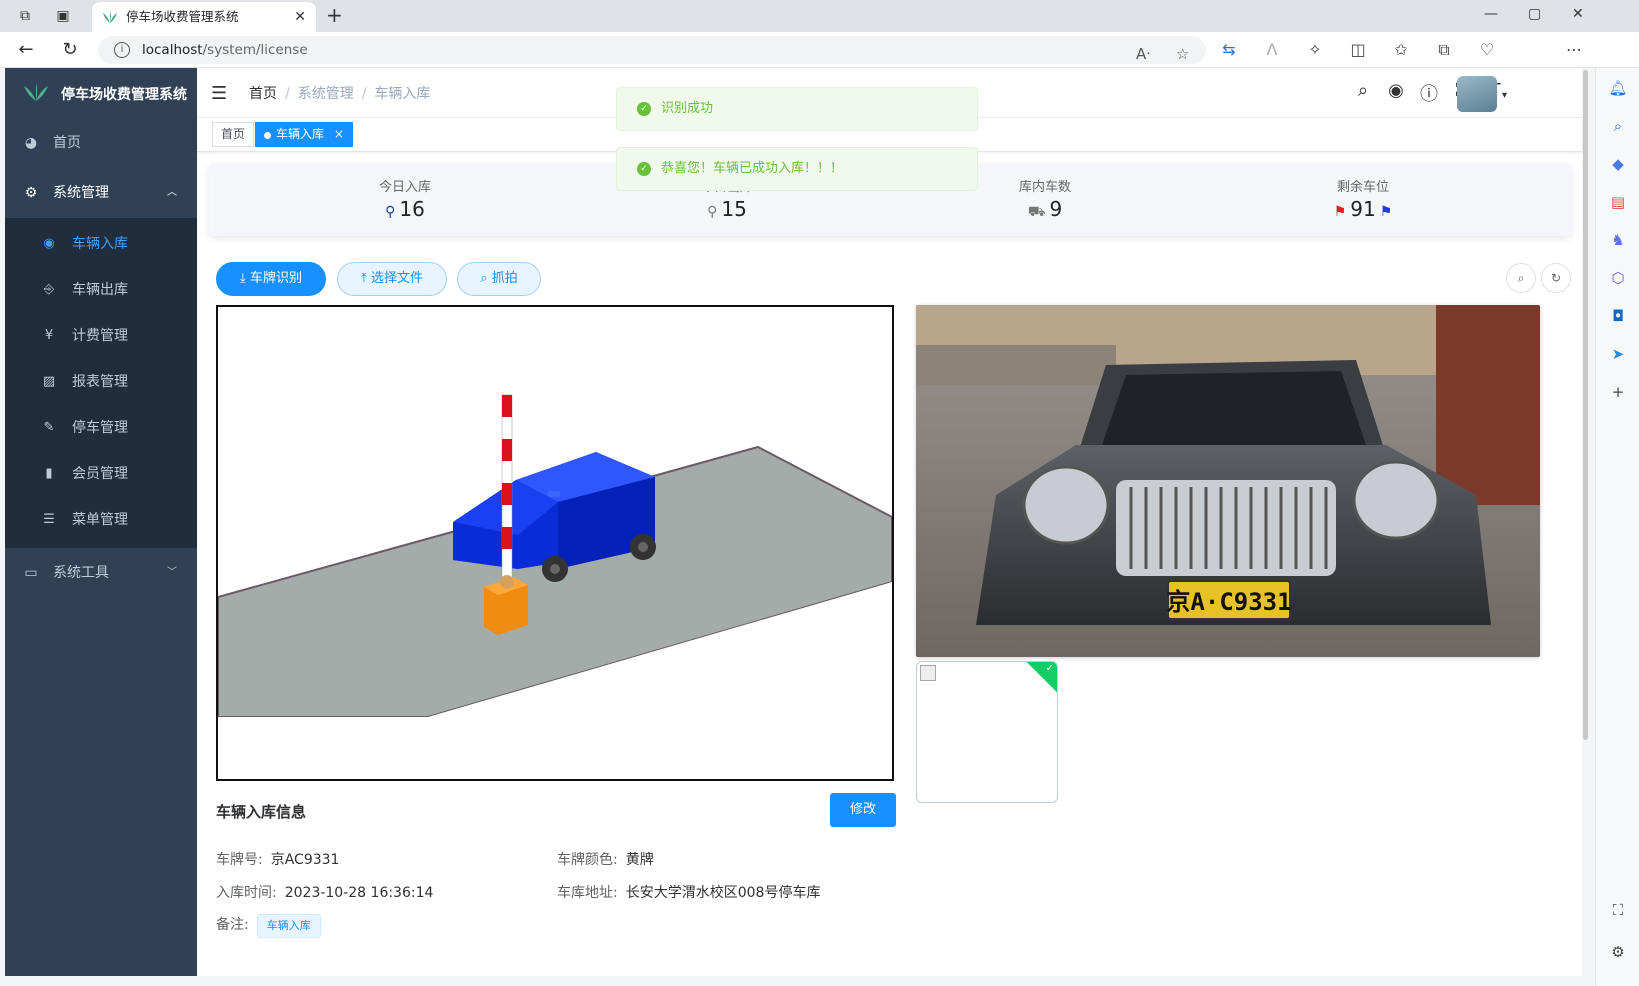  What do you see at coordinates (172, 50) in the screenshot?
I see `url-host: localhost` at bounding box center [172, 50].